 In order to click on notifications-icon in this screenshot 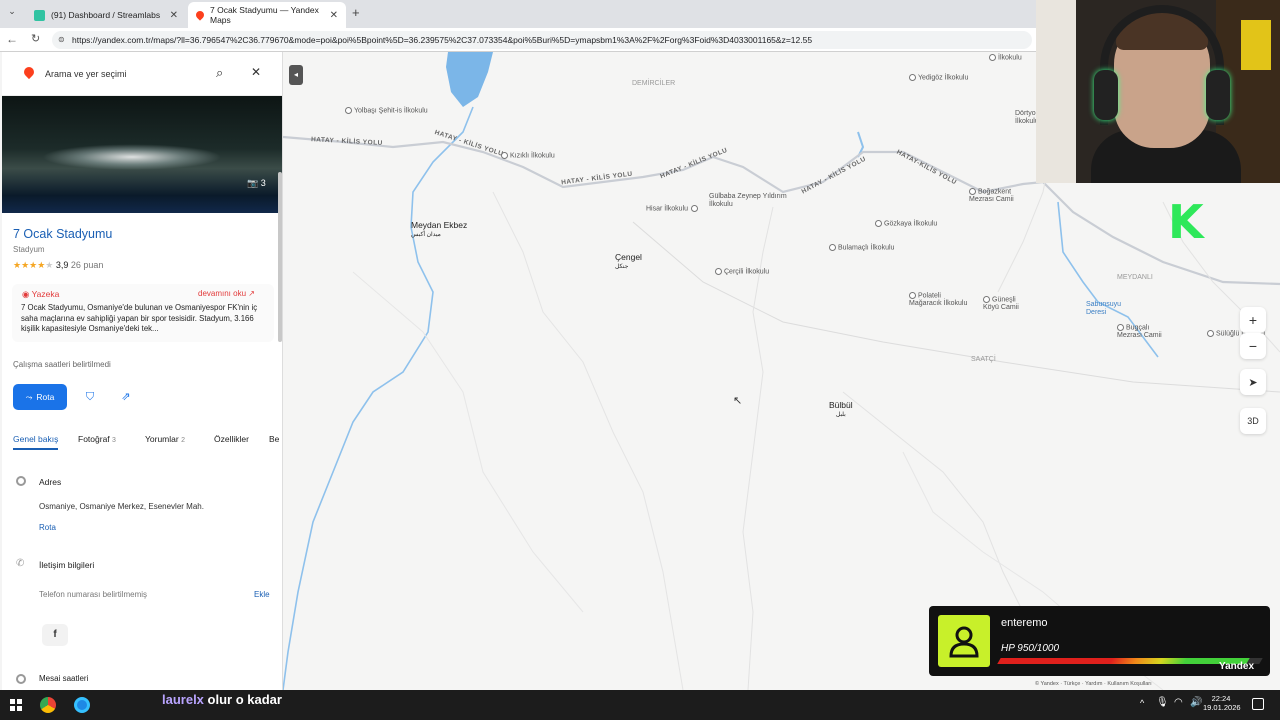, I will do `click(1258, 704)`.